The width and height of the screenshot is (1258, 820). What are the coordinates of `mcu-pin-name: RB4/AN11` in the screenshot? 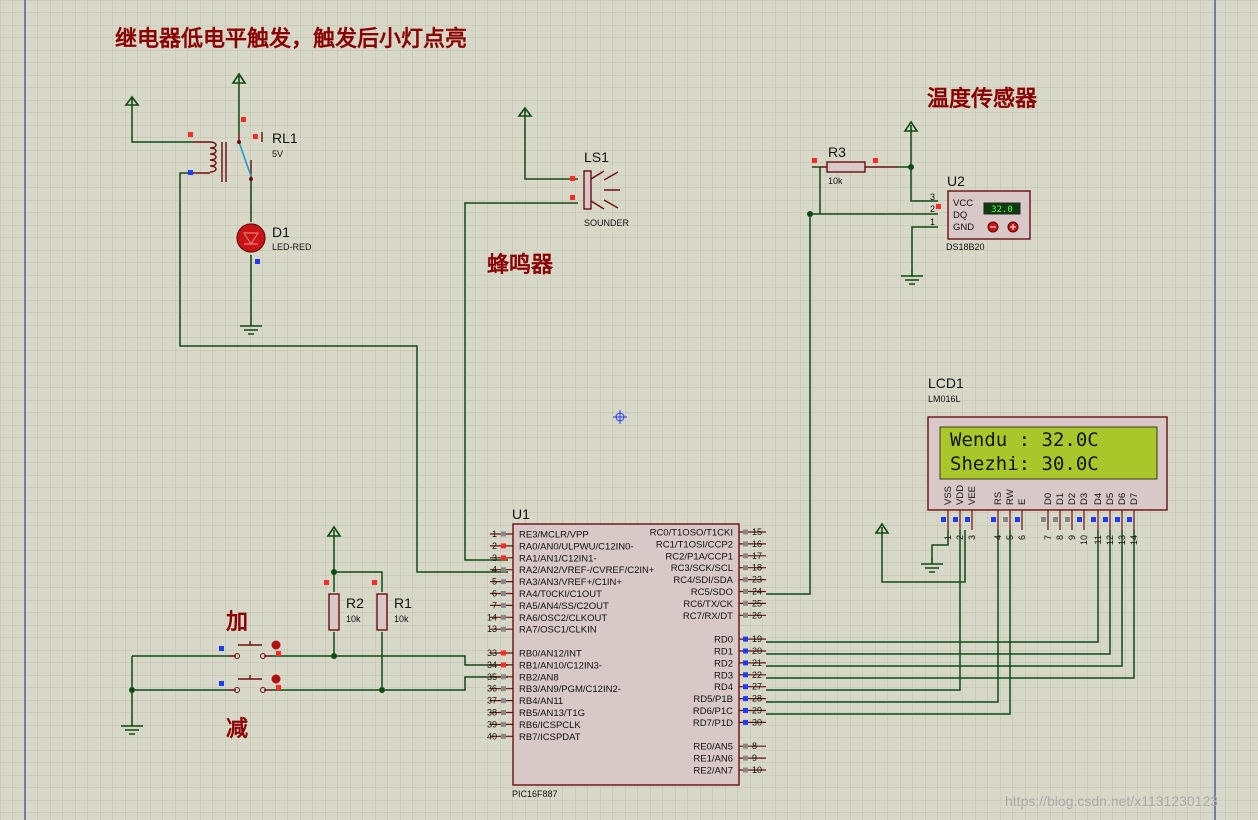 It's located at (541, 701).